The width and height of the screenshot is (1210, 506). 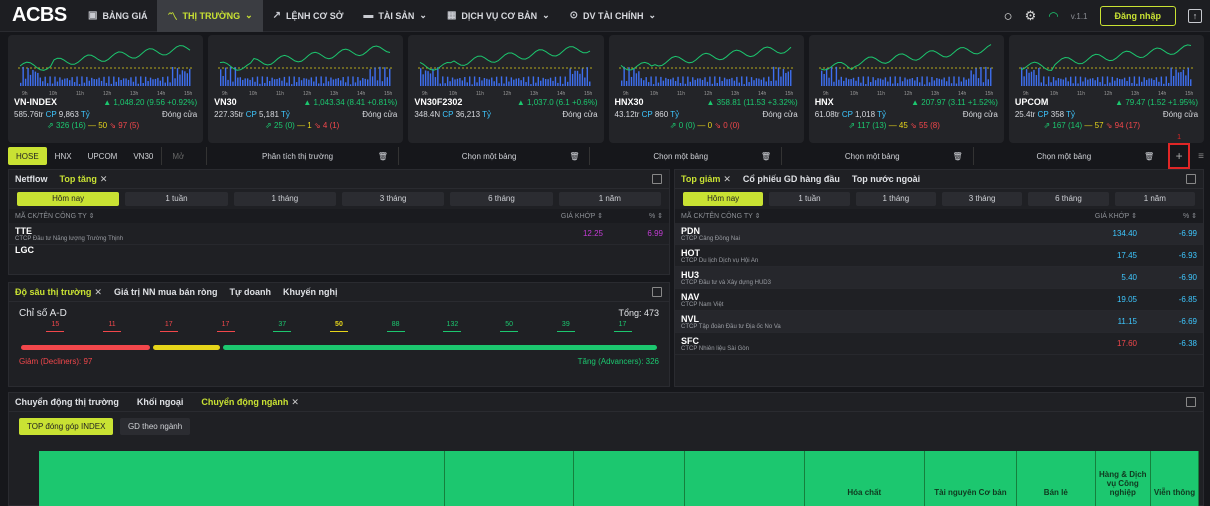 What do you see at coordinates (498, 16) in the screenshot?
I see `nav-dich-vu-co-ban: ▦ DỊCH VỤ CƠ BẢN ⌄` at bounding box center [498, 16].